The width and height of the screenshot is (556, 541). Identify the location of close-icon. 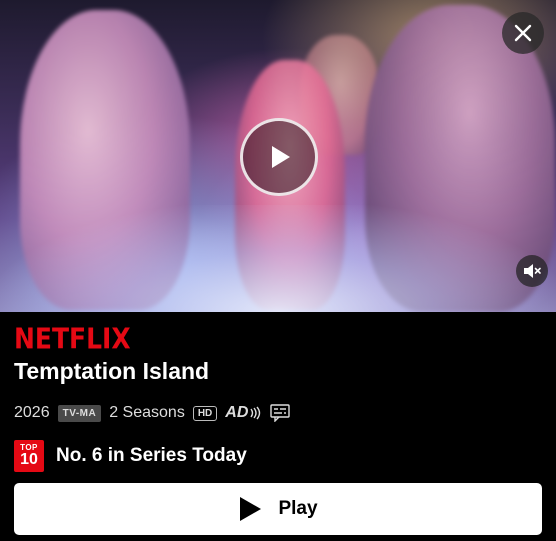
(523, 33).